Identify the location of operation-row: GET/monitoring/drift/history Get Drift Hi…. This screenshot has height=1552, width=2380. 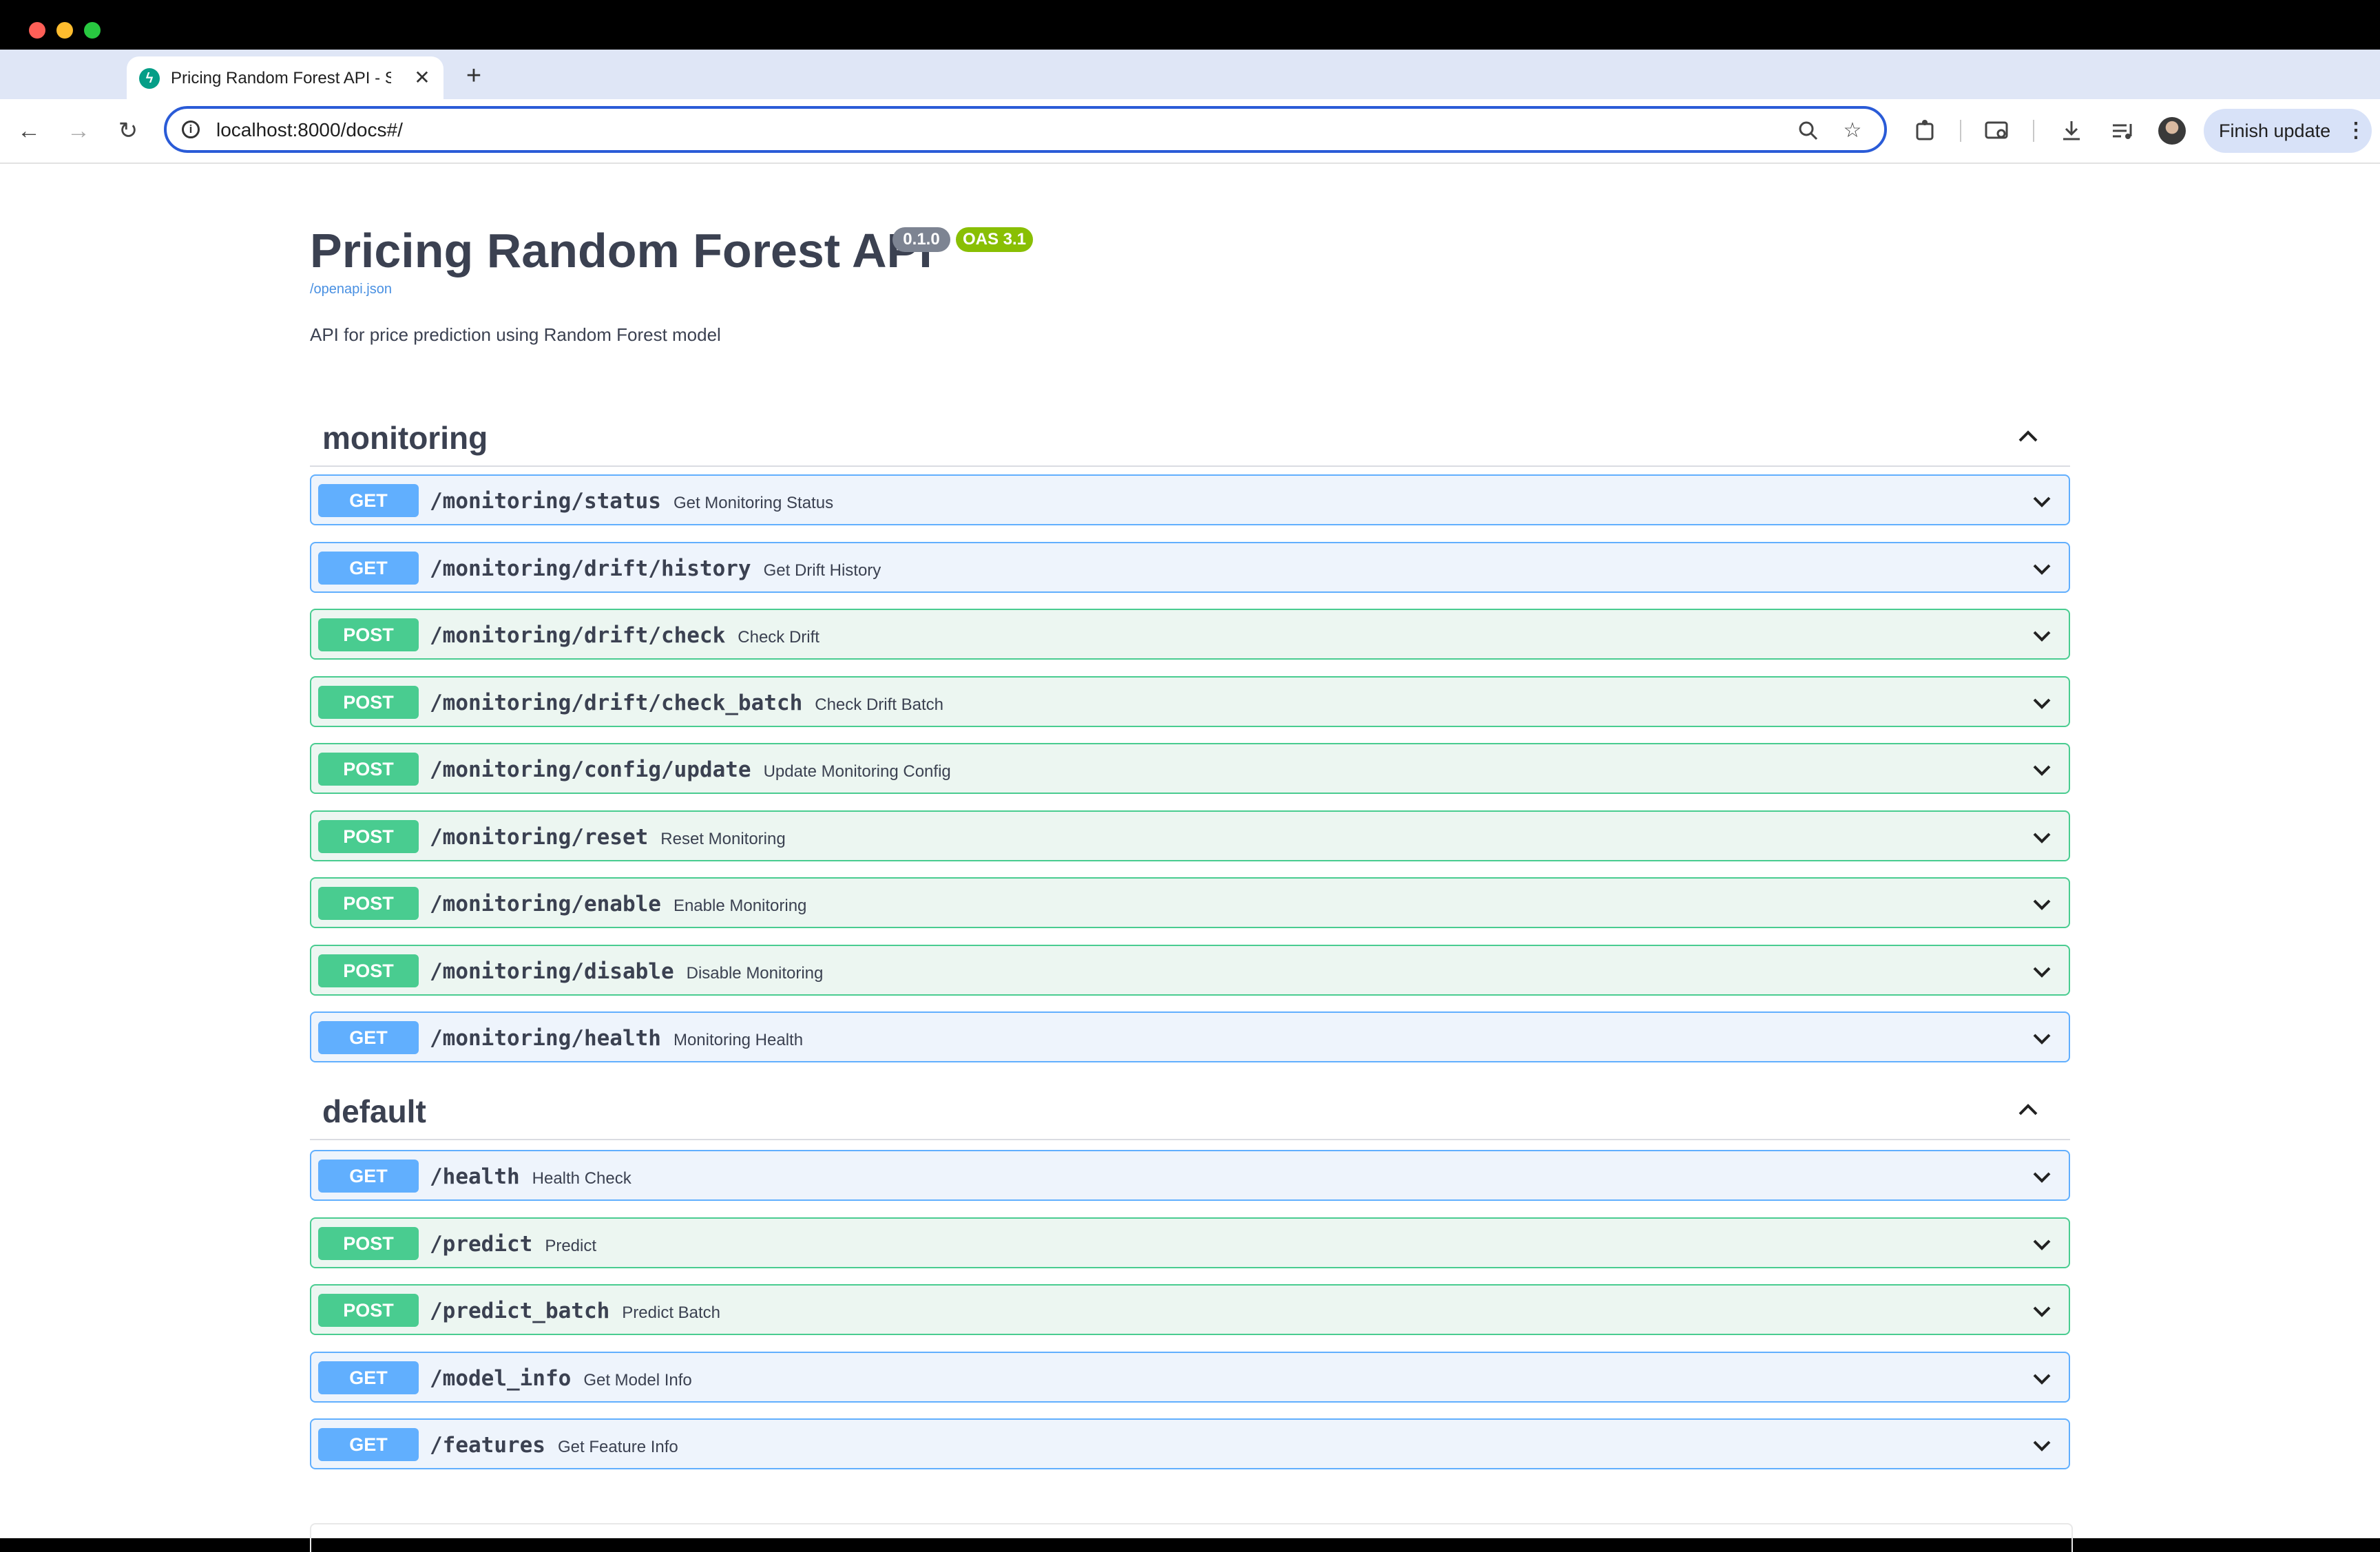
(1190, 567).